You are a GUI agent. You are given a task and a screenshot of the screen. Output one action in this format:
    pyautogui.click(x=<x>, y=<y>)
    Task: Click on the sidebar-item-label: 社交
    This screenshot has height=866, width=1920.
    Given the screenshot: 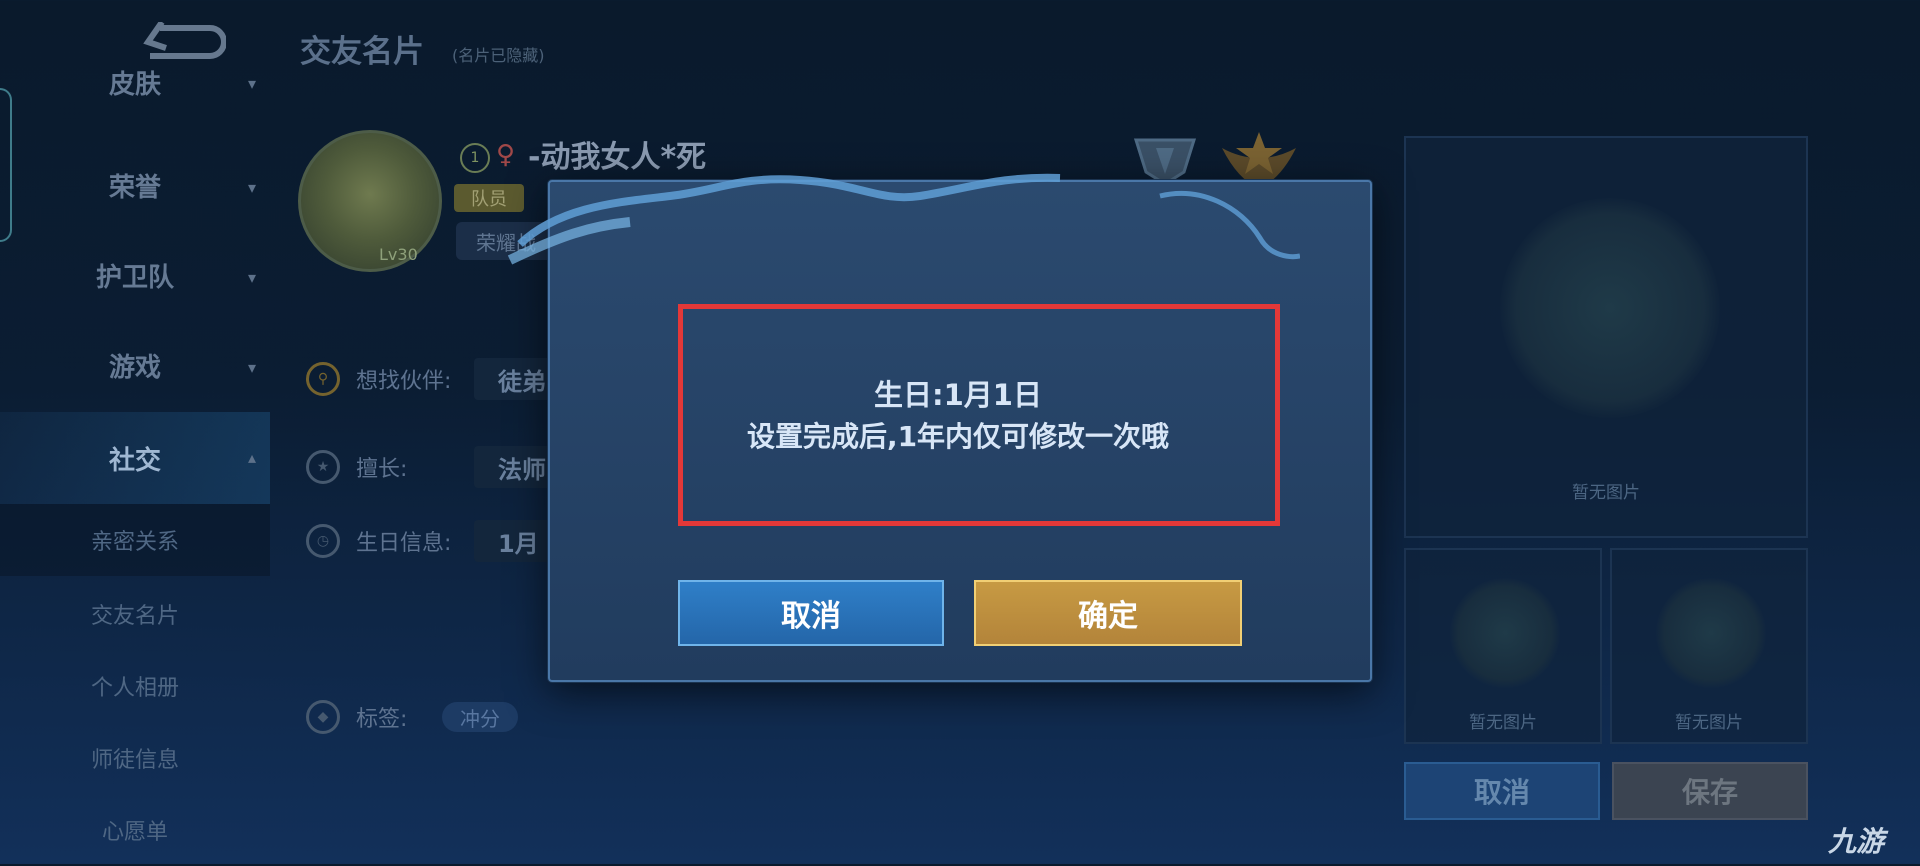 What is the action you would take?
    pyautogui.click(x=134, y=460)
    